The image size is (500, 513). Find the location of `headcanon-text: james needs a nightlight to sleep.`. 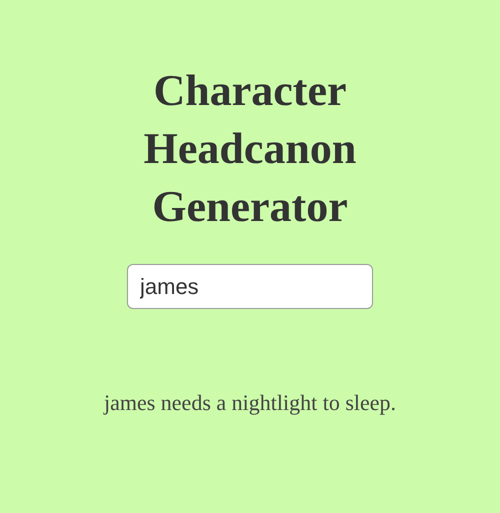

headcanon-text: james needs a nightlight to sleep. is located at coordinates (250, 403).